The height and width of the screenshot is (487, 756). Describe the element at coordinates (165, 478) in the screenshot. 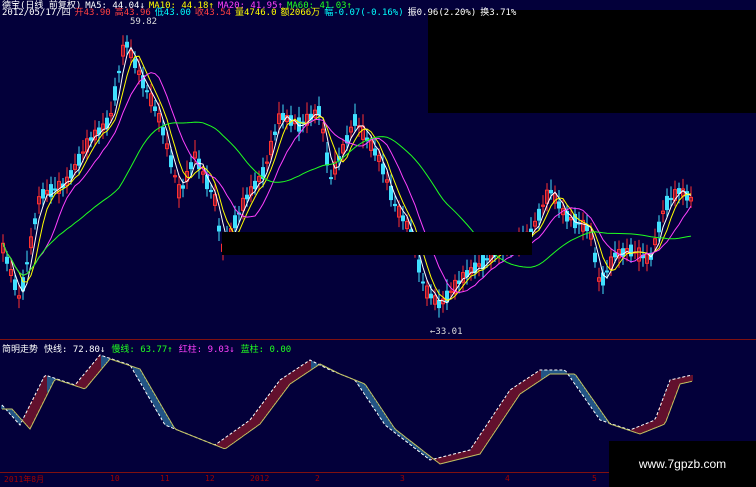

I see `axis-tick-label: 11` at that location.